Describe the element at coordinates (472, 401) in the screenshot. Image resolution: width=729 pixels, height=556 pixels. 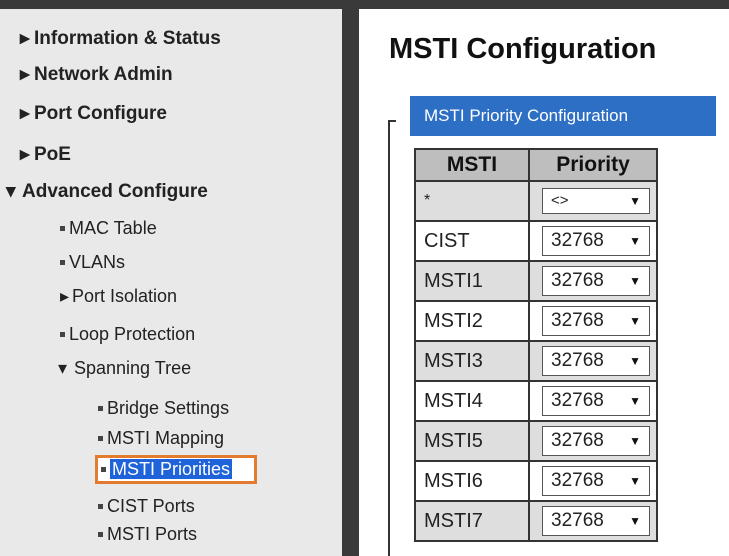
I see `msti-cell: MSTI4` at that location.